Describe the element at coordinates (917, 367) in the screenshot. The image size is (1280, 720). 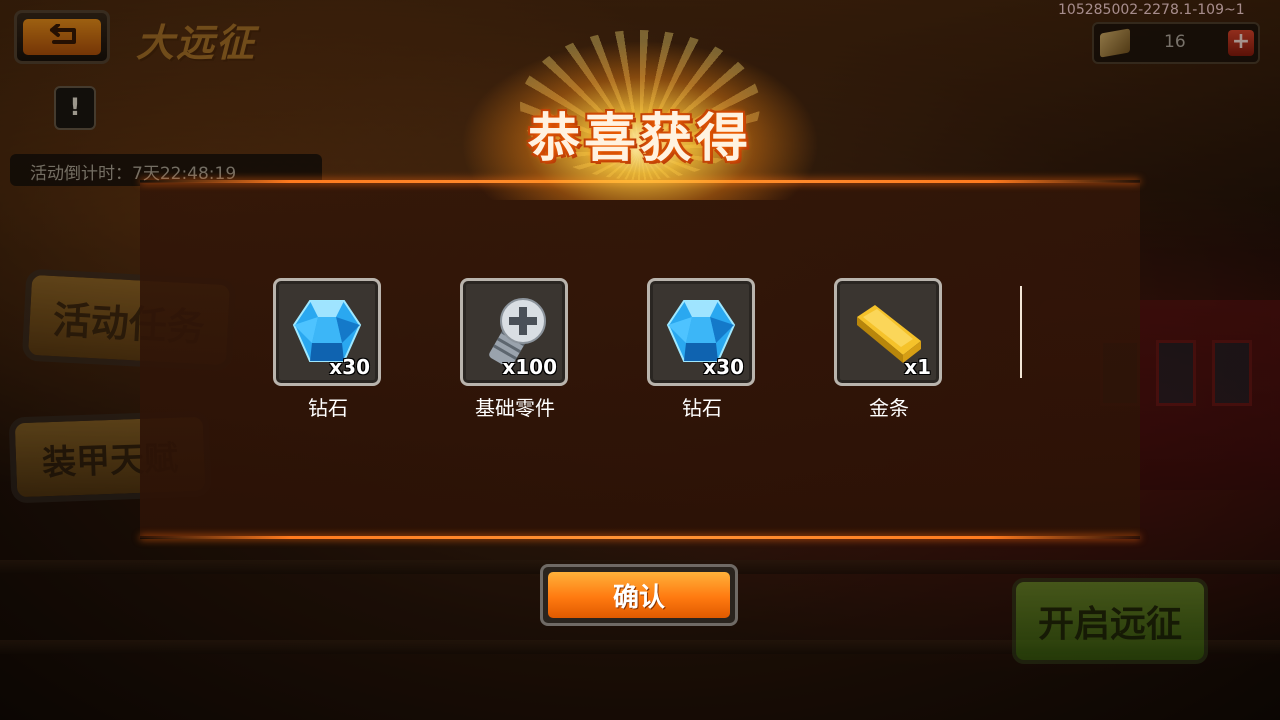
I see `reward-qty: x1` at that location.